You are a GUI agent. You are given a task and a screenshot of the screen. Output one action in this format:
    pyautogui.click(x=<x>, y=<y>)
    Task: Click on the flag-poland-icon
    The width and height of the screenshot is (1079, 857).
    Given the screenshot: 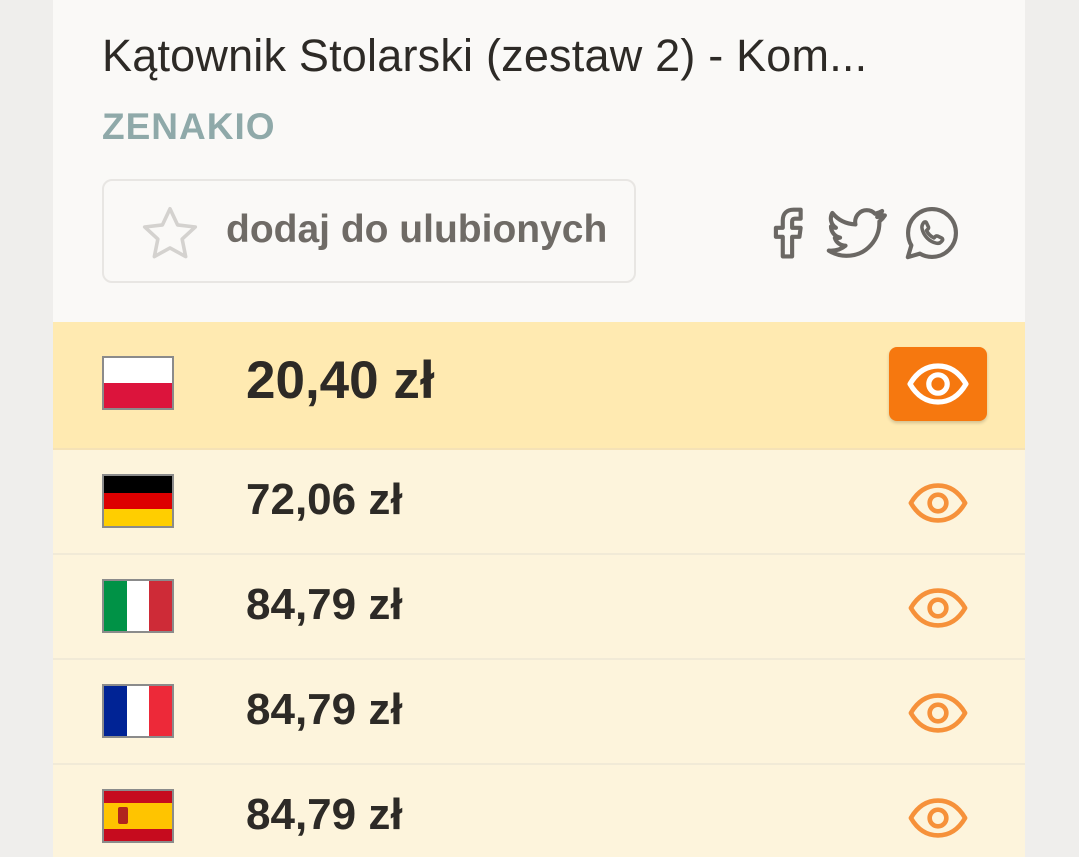 What is the action you would take?
    pyautogui.click(x=138, y=383)
    